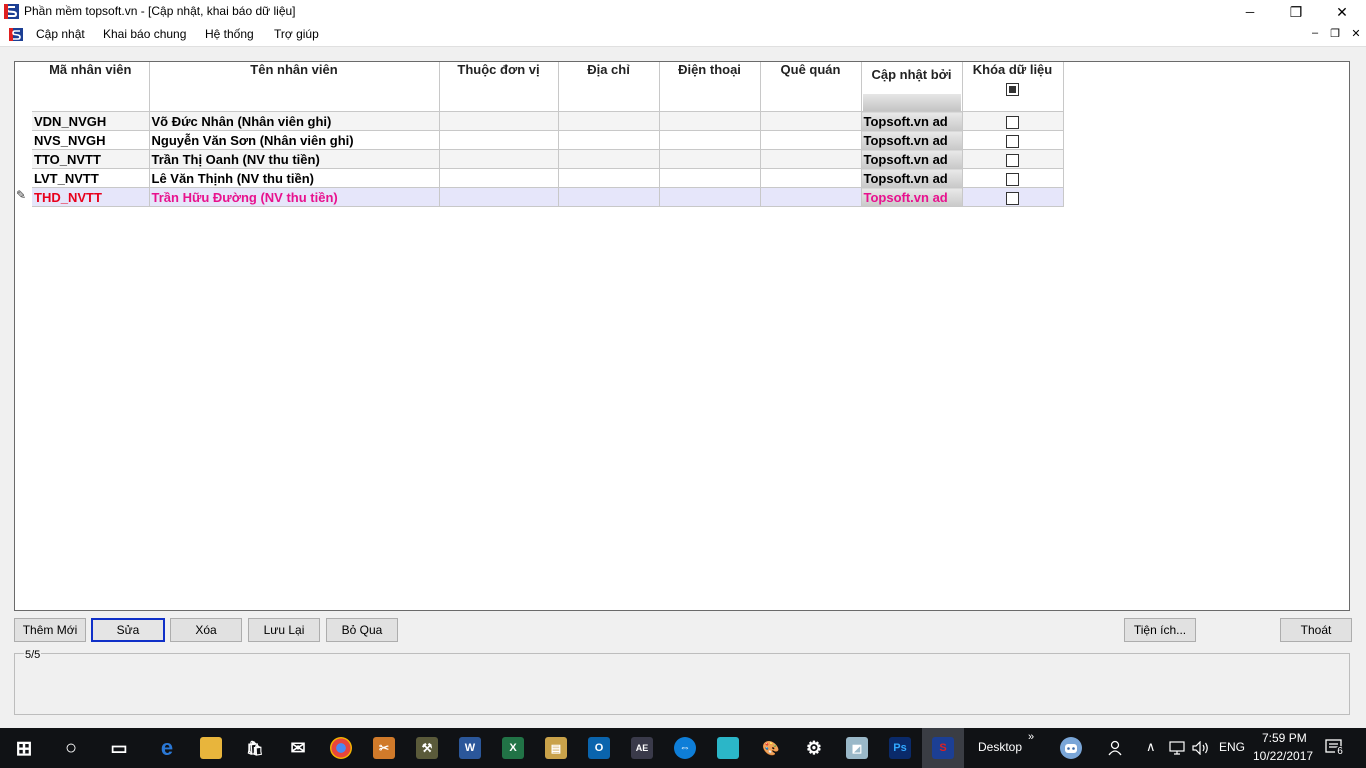  I want to click on toolbox-icon: ⚒, so click(427, 748).